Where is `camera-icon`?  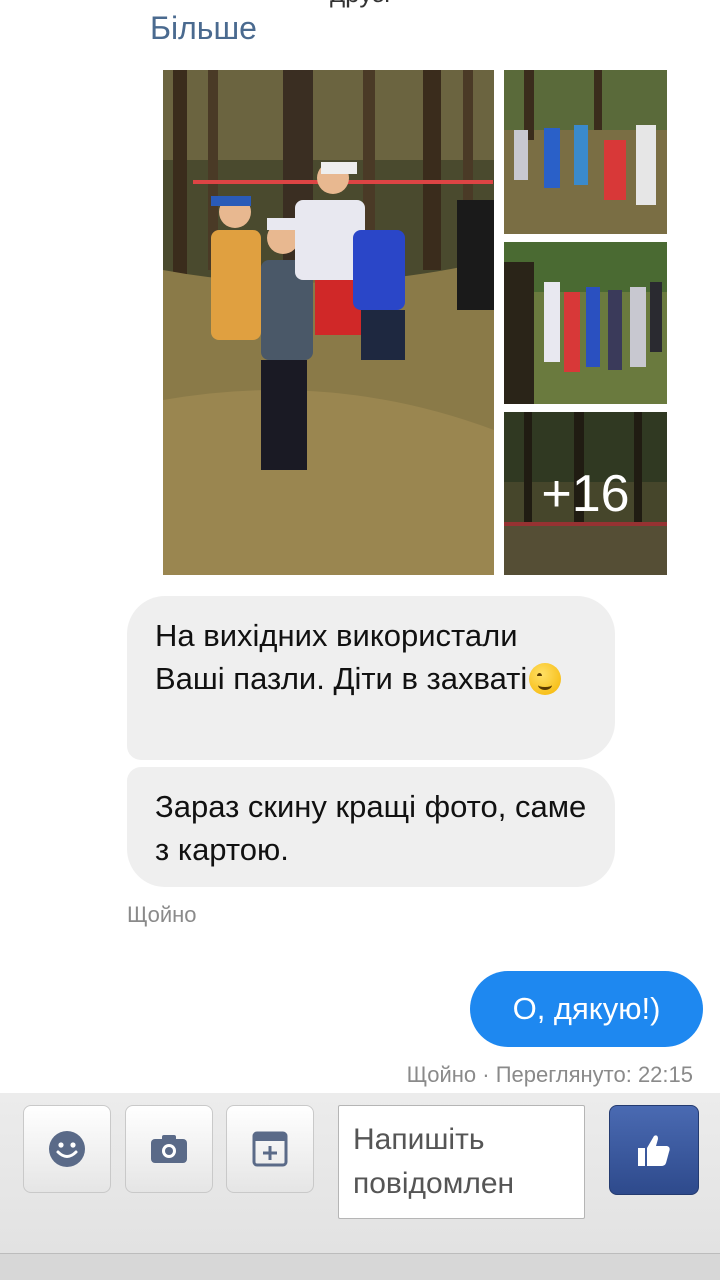 camera-icon is located at coordinates (169, 1149).